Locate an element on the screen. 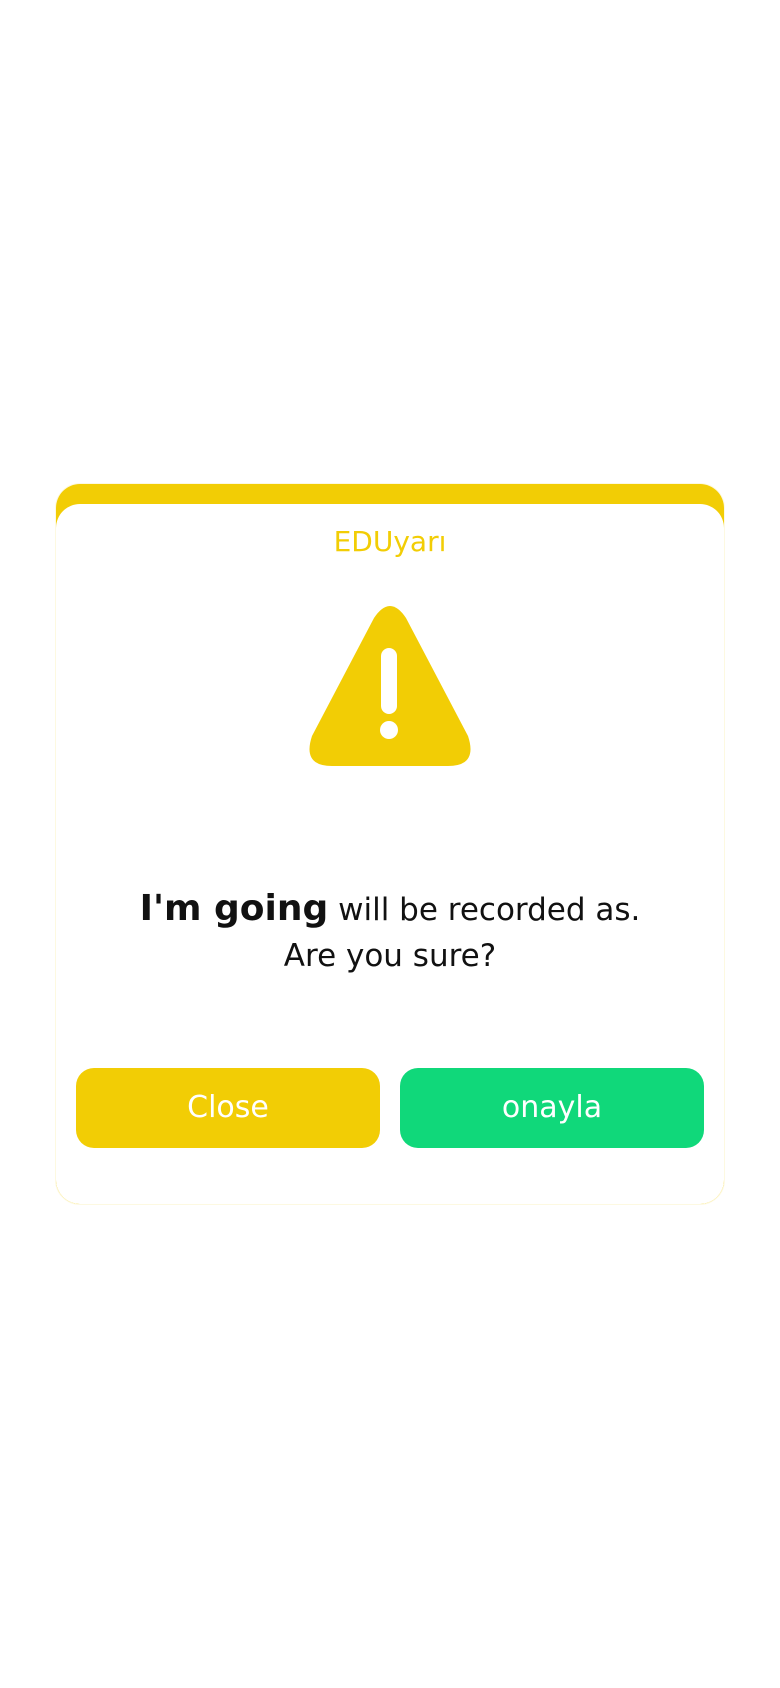 Image resolution: width=780 pixels, height=1688 pixels. warning-icon is located at coordinates (390, 686).